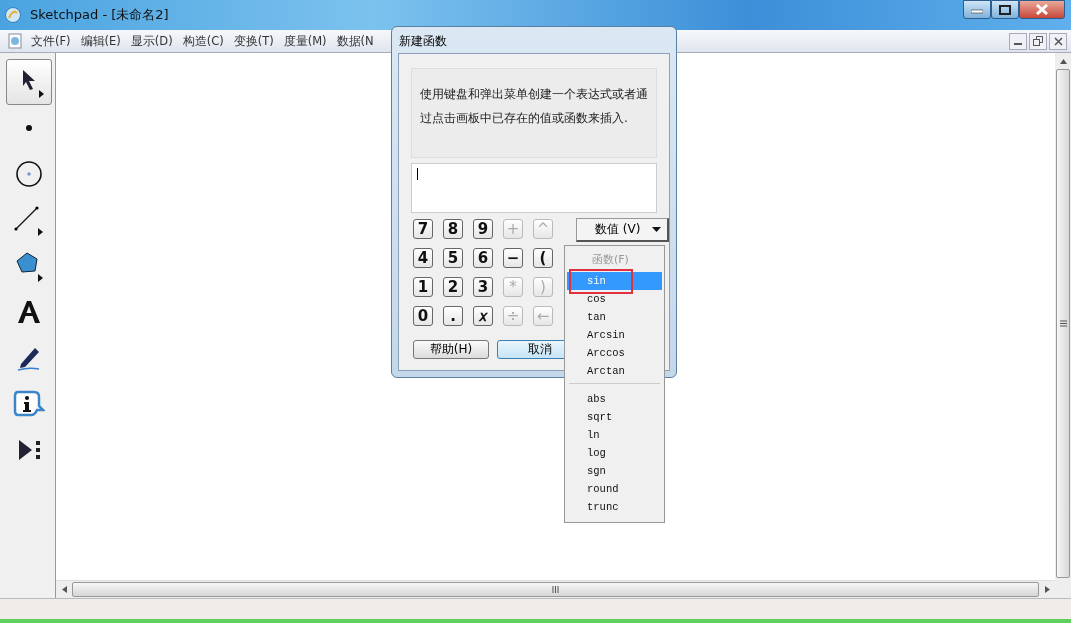 This screenshot has width=1071, height=623. I want to click on keypad-key: 8, so click(453, 229).